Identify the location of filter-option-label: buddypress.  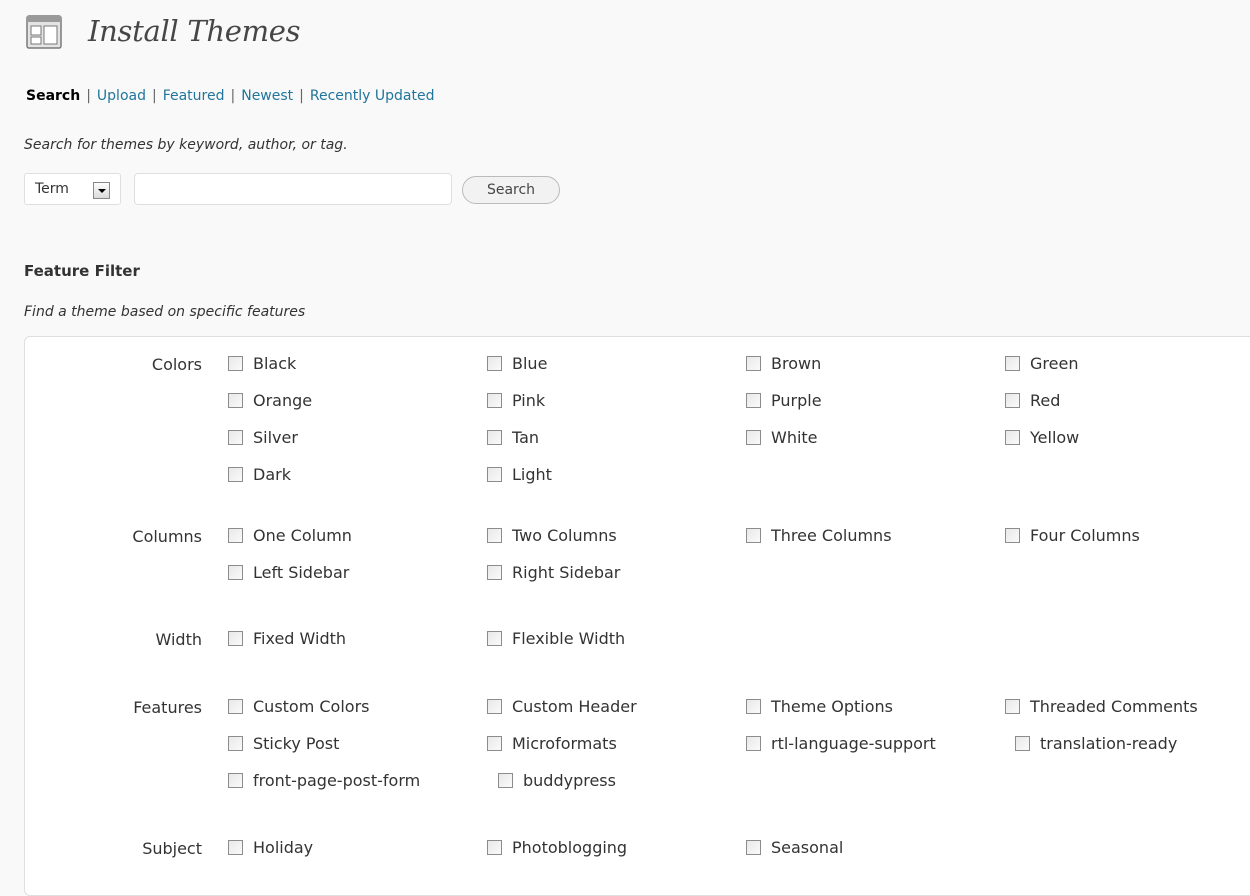
(569, 780).